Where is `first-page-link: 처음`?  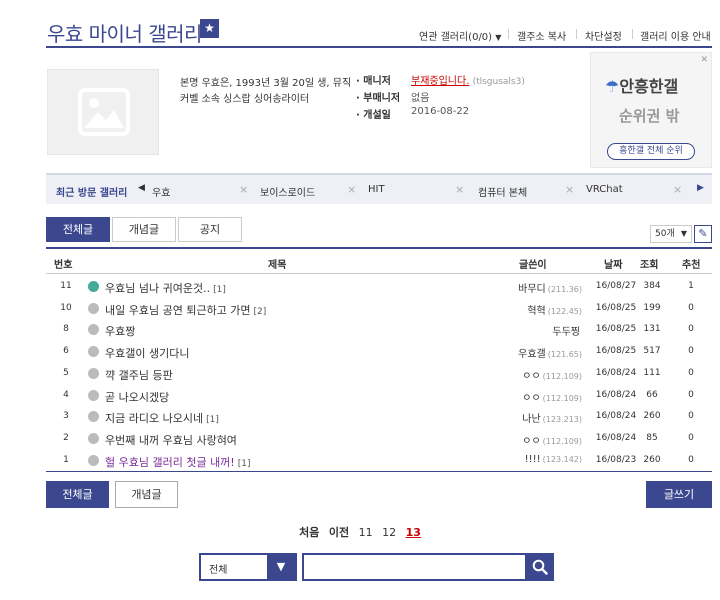
first-page-link: 처음 is located at coordinates (309, 532).